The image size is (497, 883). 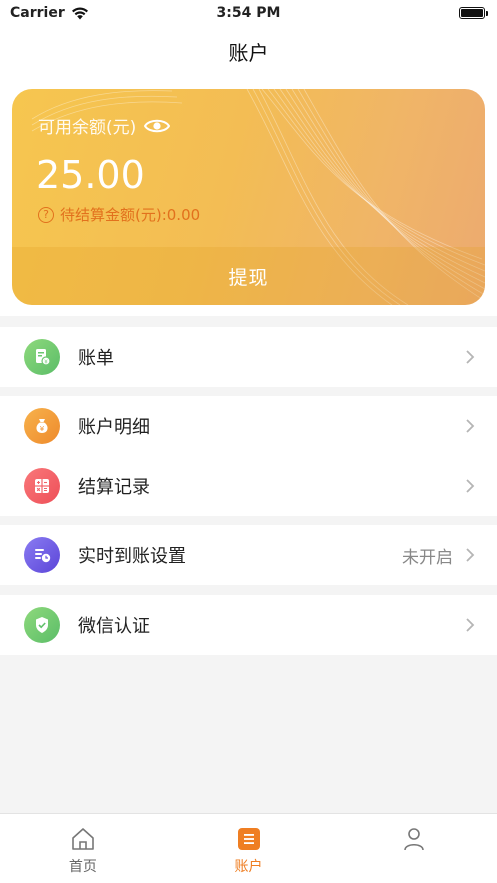 I want to click on menu-group-wechat: 微信认证, so click(x=248, y=625).